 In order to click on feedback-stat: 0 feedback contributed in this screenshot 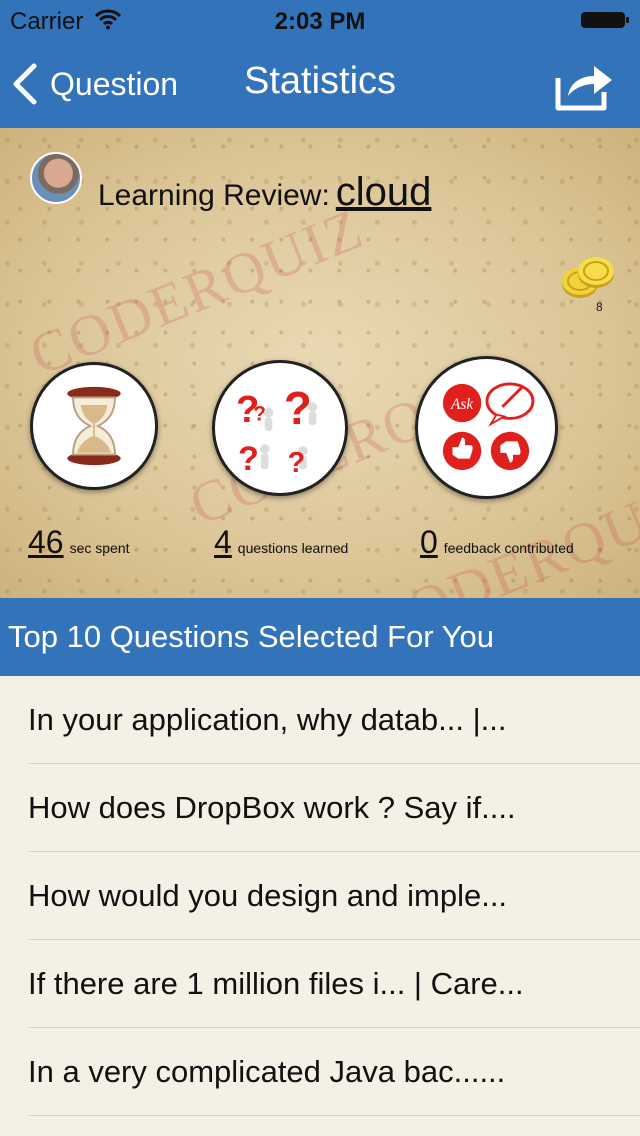, I will do `click(497, 542)`.